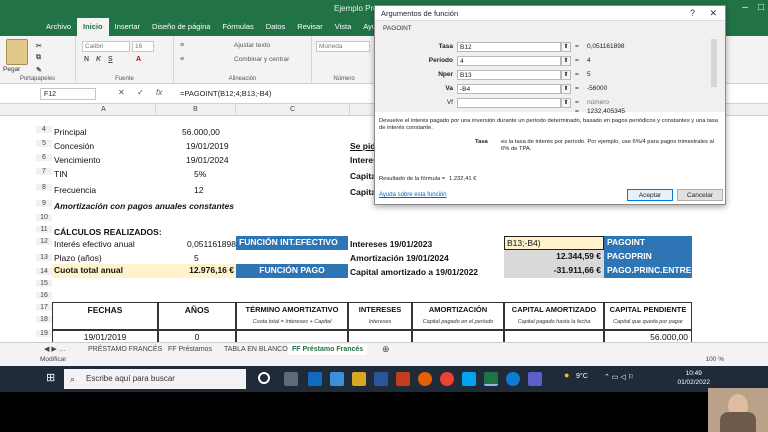 The height and width of the screenshot is (432, 768). What do you see at coordinates (276, 27) in the screenshot?
I see `tab-datos: Datos` at bounding box center [276, 27].